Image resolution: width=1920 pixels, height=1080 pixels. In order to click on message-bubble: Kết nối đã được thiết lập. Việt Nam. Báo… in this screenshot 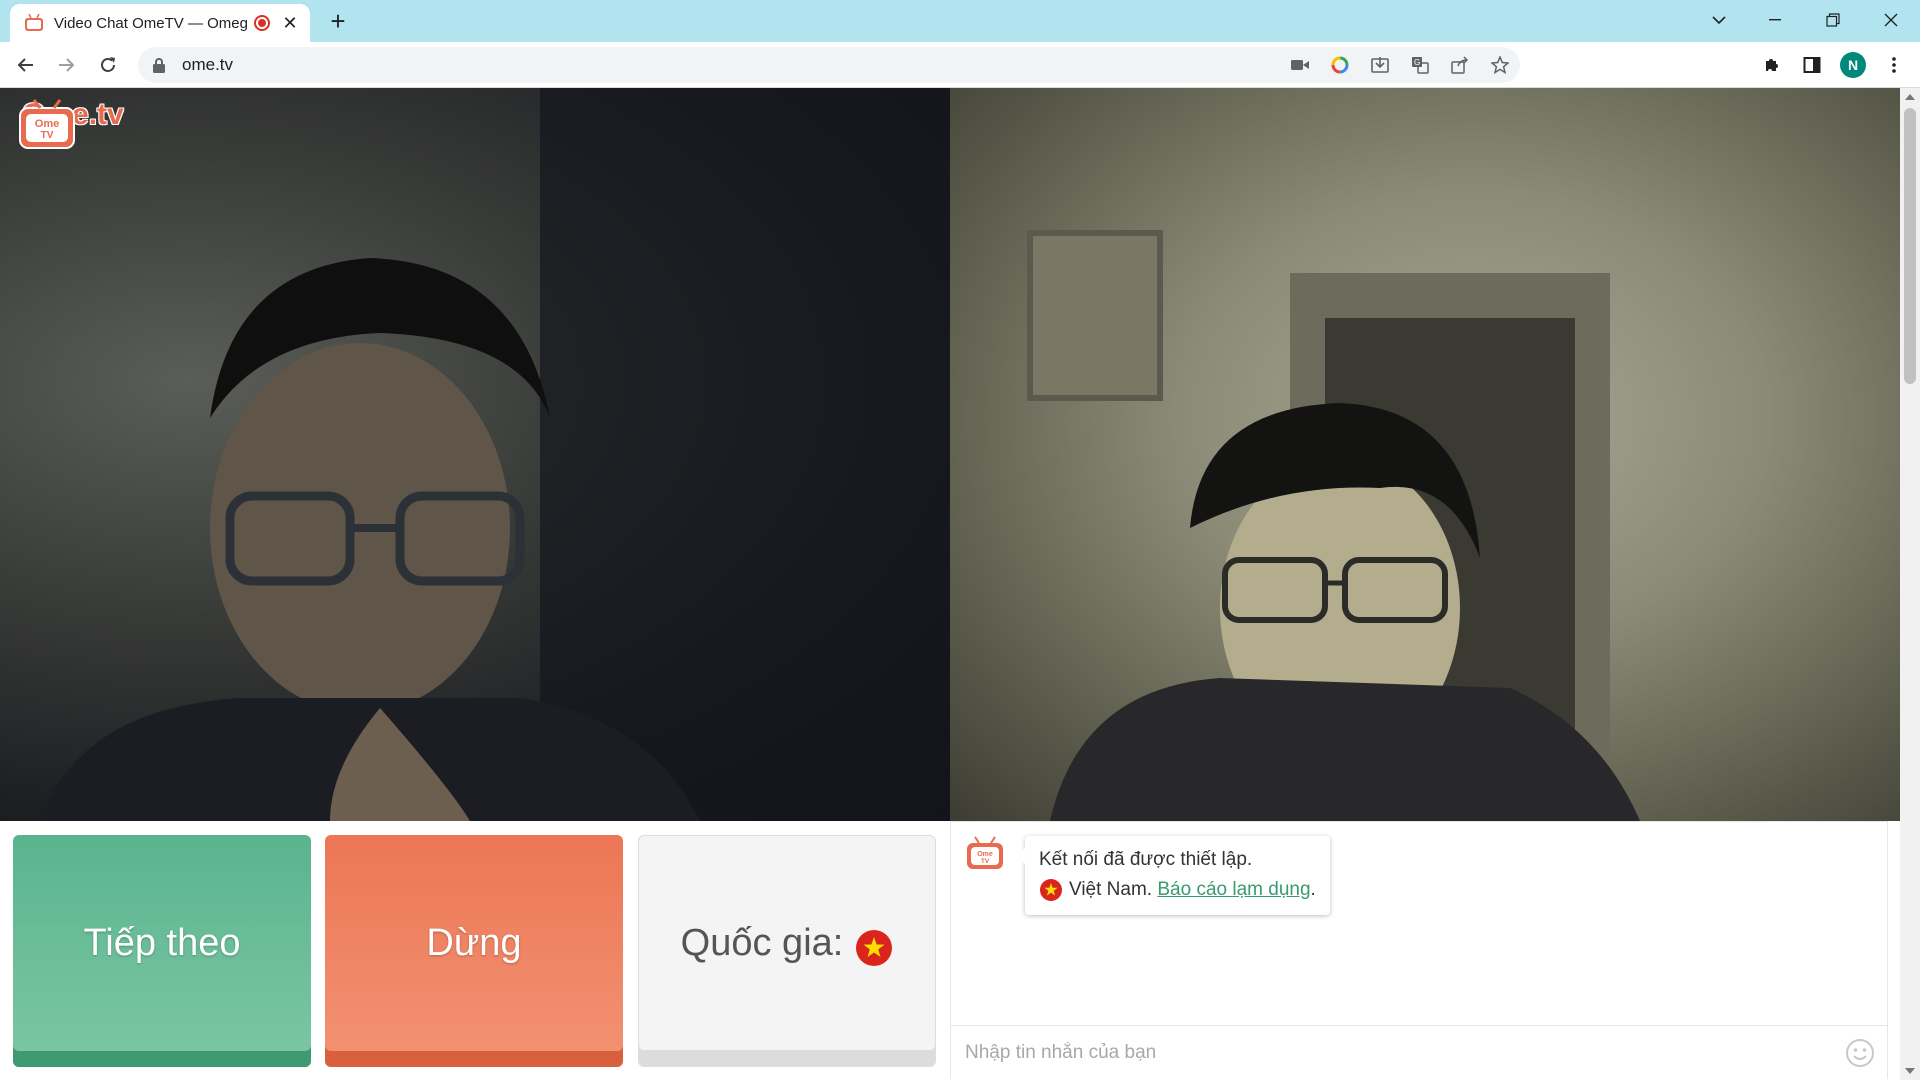, I will do `click(1173, 875)`.